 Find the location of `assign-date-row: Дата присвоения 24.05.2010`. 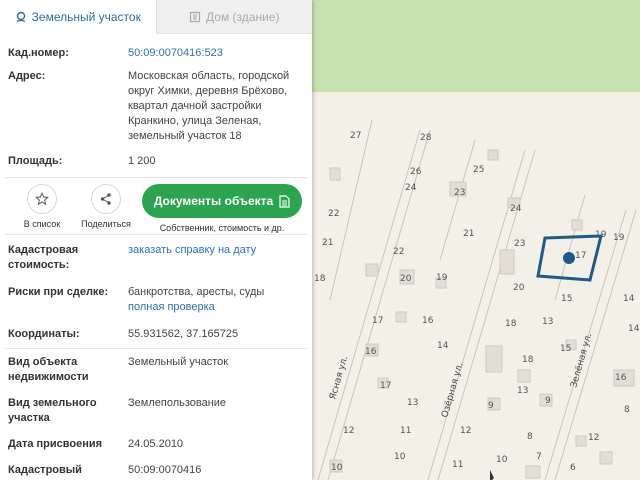

assign-date-row: Дата присвоения 24.05.2010 is located at coordinates (156, 444).